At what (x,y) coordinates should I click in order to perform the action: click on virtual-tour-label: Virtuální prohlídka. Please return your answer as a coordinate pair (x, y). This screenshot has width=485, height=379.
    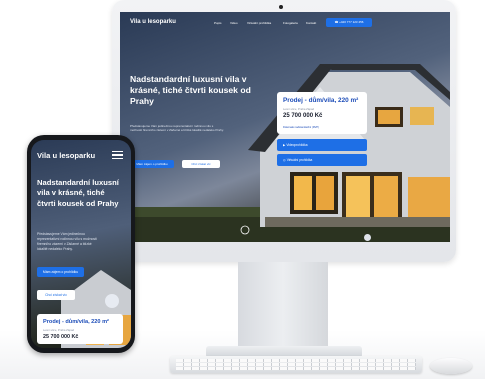
    Looking at the image, I should click on (299, 160).